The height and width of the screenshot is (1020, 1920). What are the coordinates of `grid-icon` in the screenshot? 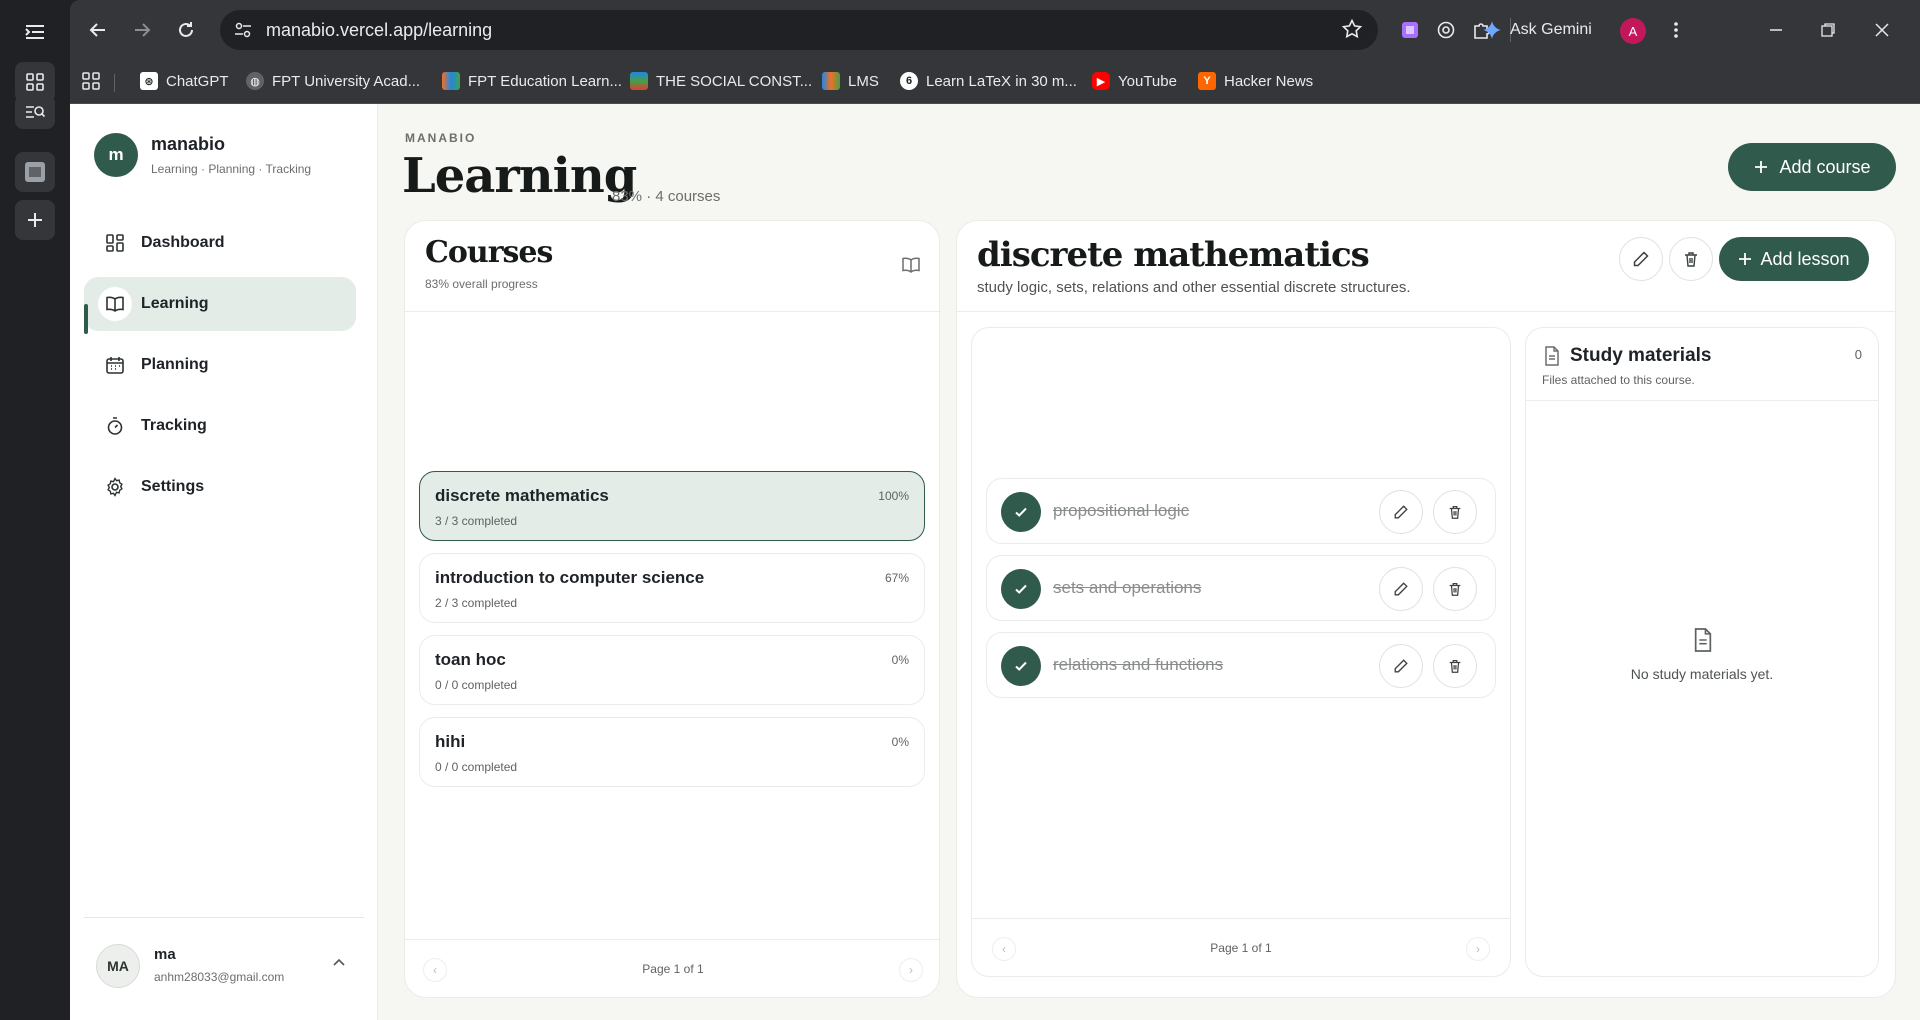 It's located at (115, 243).